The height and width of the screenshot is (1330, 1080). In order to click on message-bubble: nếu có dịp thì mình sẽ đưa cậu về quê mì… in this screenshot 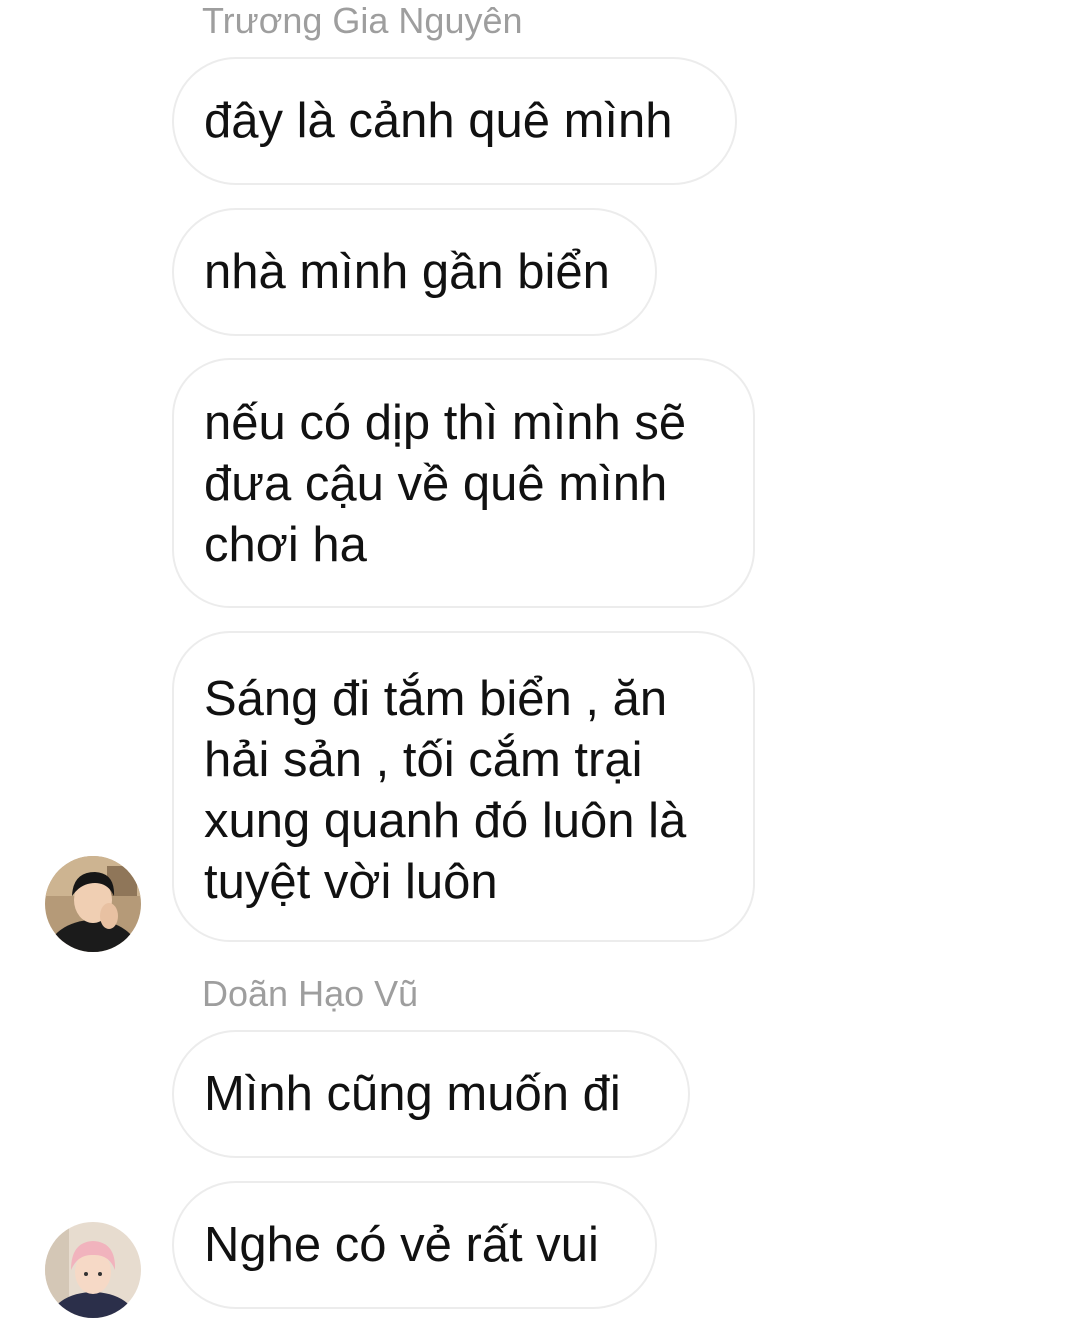, I will do `click(463, 483)`.